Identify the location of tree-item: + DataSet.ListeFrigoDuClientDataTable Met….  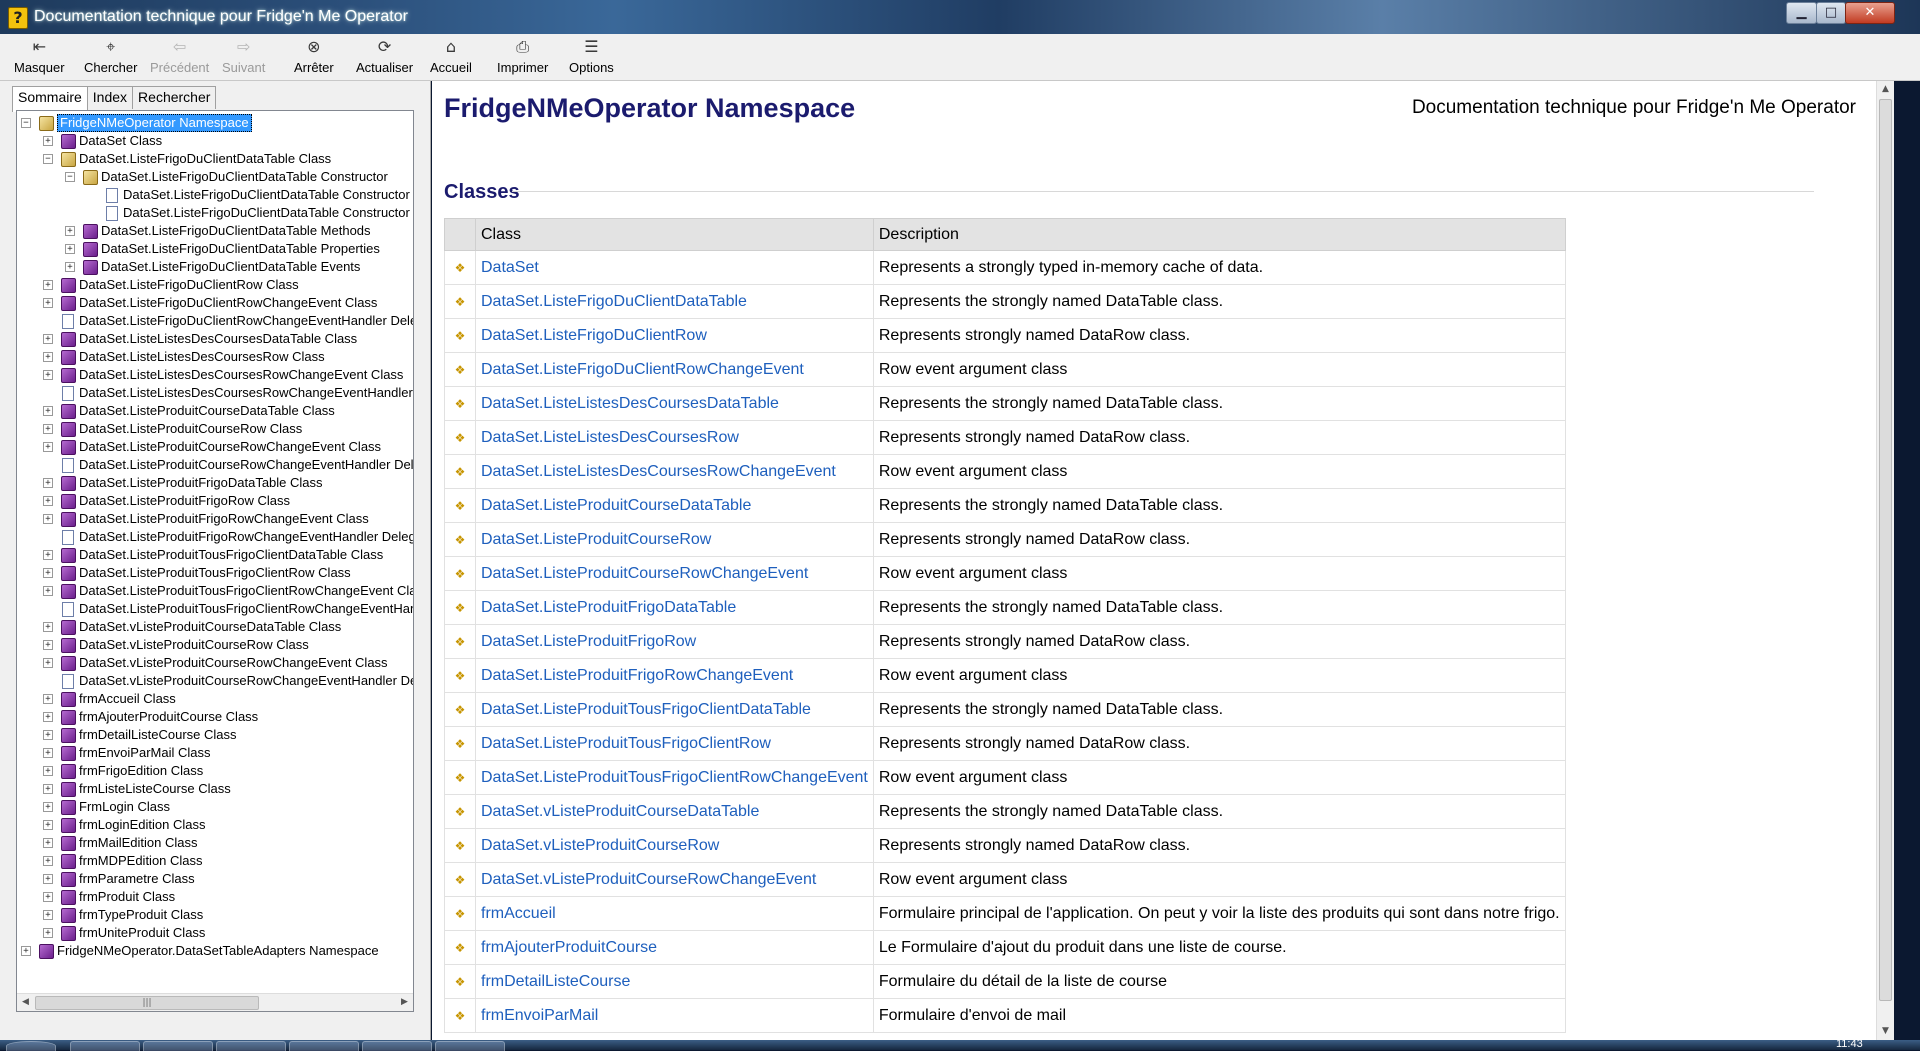
(215, 231).